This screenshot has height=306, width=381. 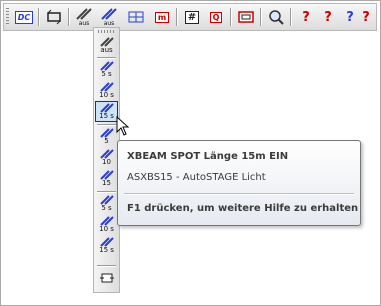 I want to click on help-red-icon-2: ?, so click(x=328, y=17).